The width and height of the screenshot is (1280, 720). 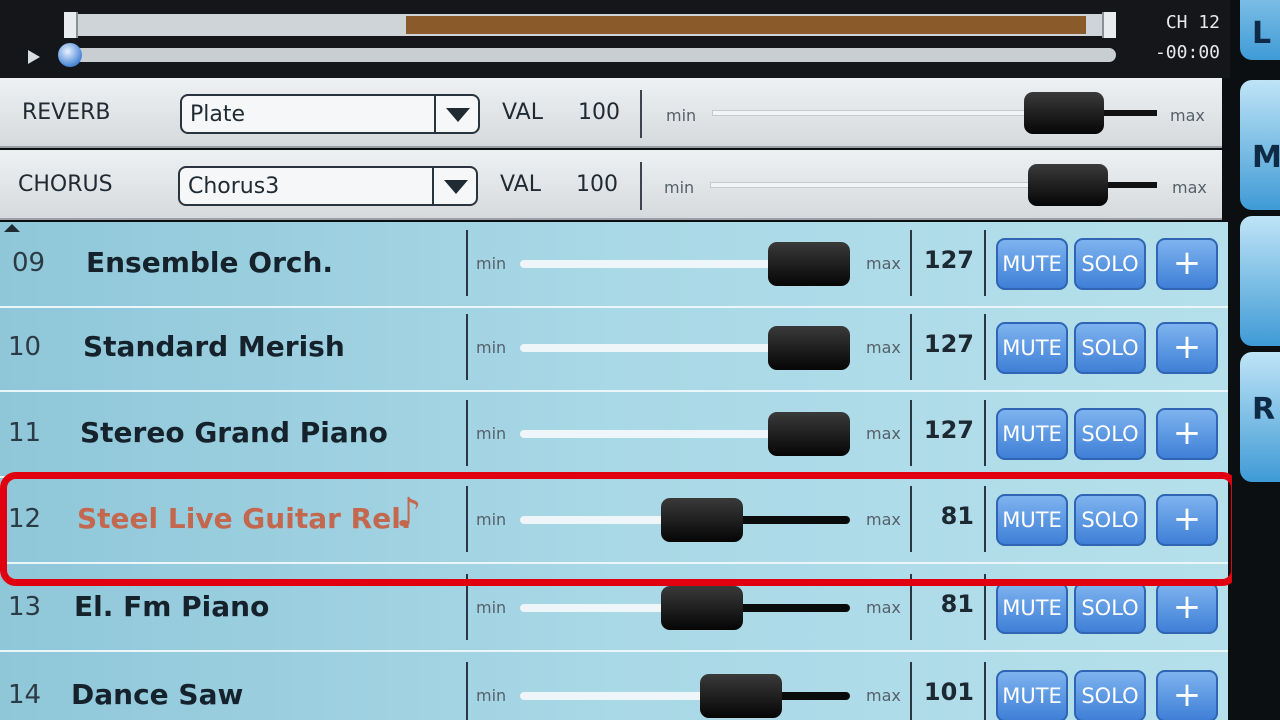 What do you see at coordinates (1063, 113) in the screenshot?
I see `reverb-slider-knob` at bounding box center [1063, 113].